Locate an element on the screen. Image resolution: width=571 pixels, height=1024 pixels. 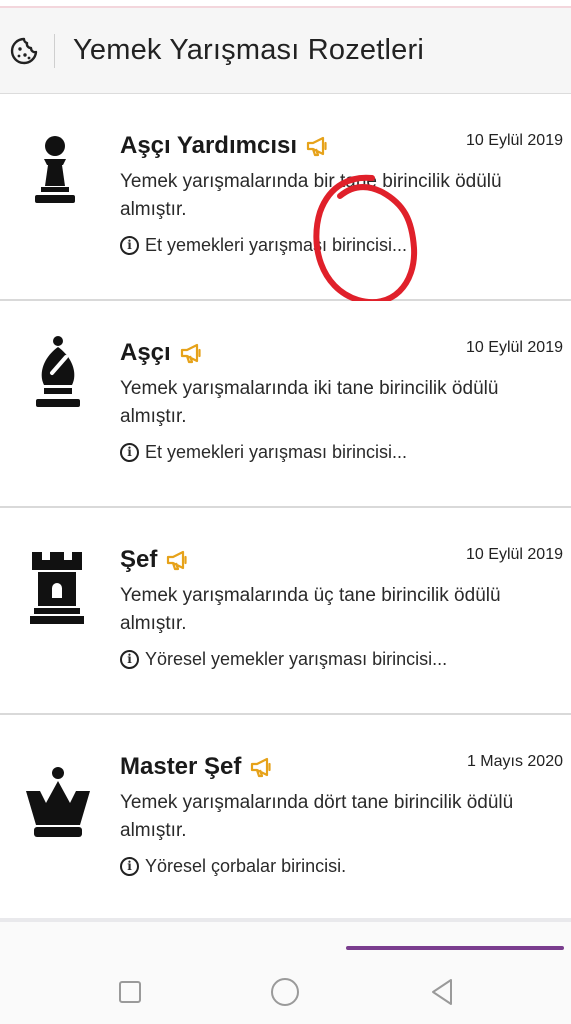
page-title: Yemek Yarışması Rozetleri is located at coordinates (248, 50).